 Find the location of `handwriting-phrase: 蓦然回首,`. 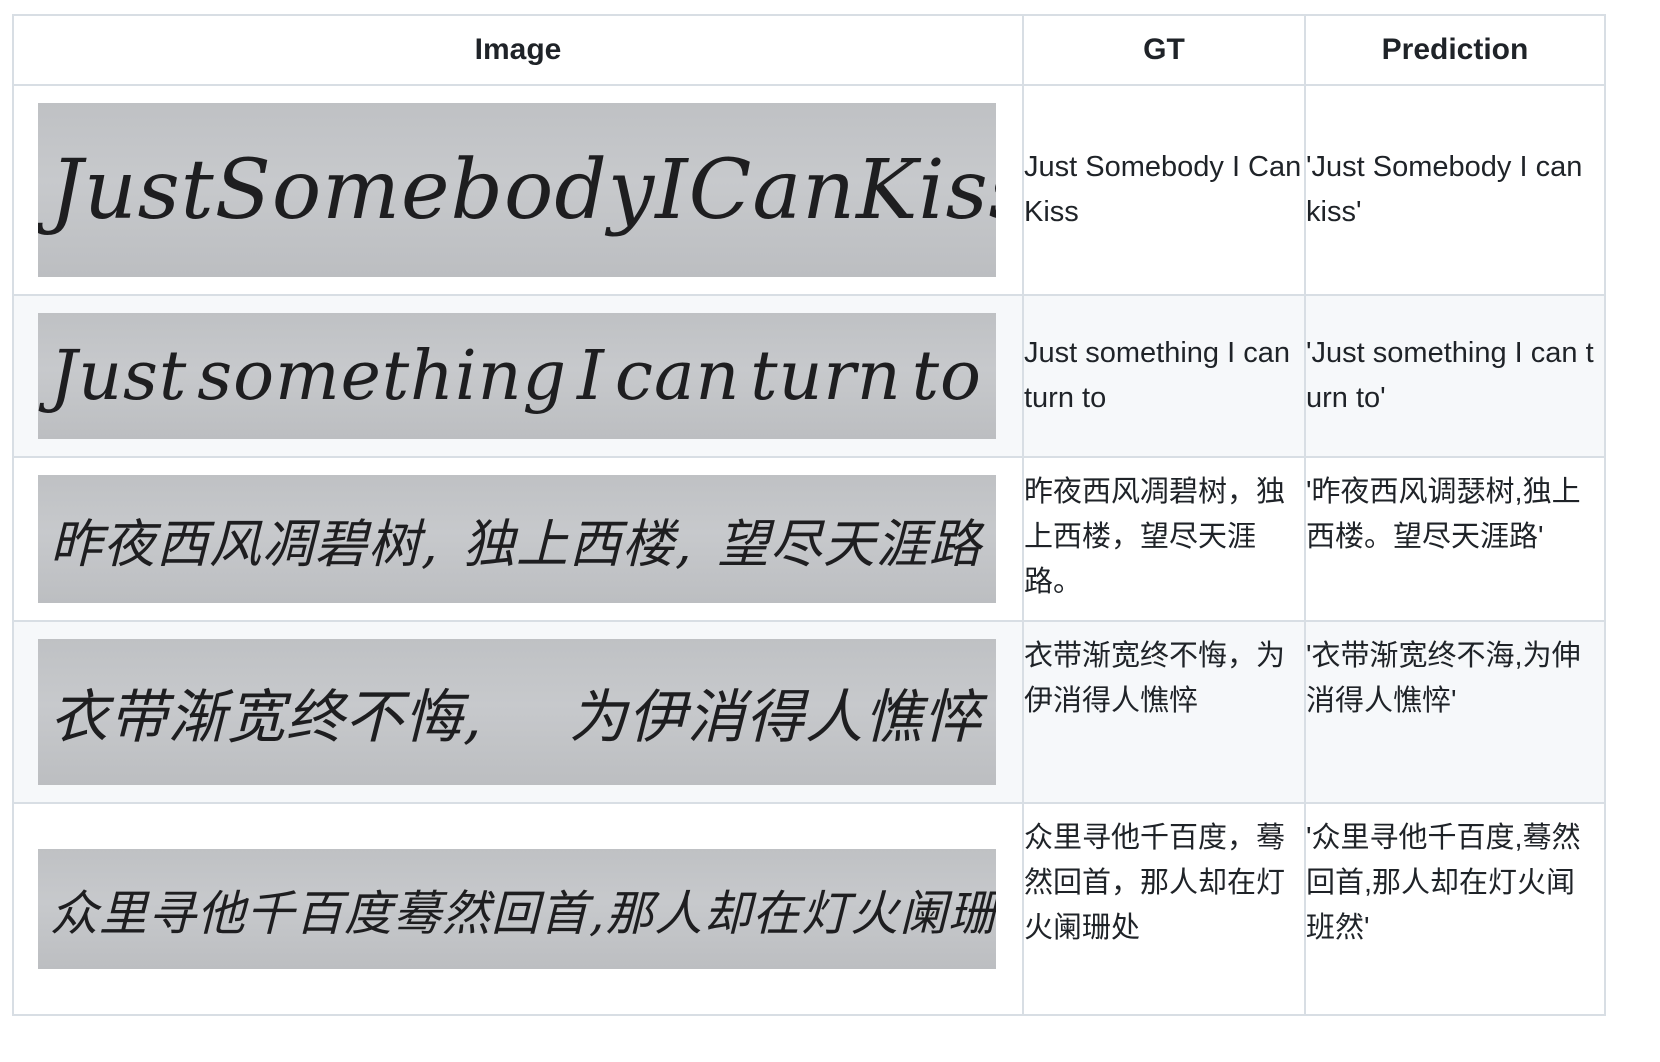

handwriting-phrase: 蓦然回首, is located at coordinates (499, 914).